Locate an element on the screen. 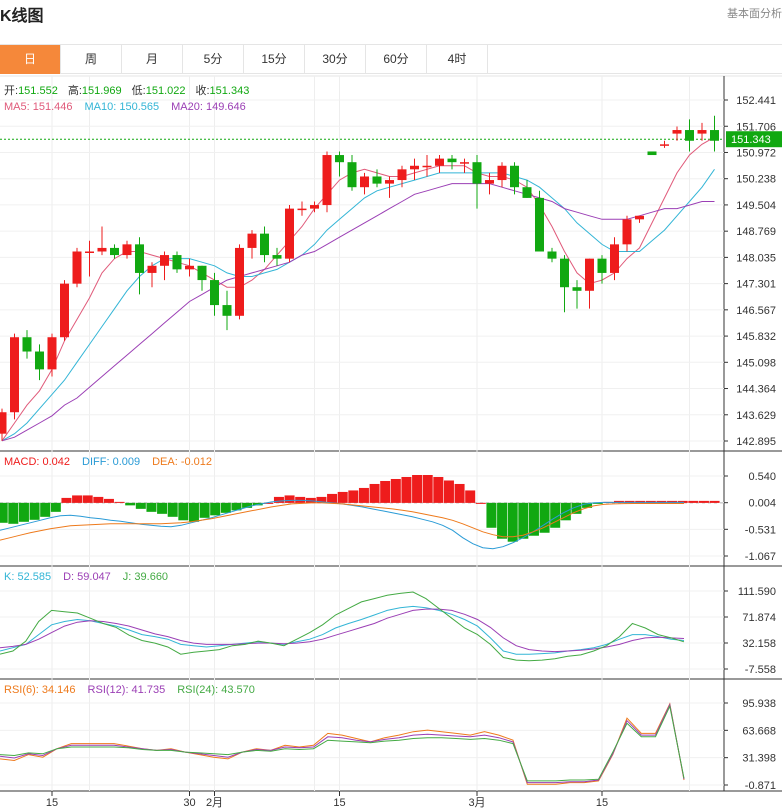 This screenshot has width=782, height=811. x-tick-label: 3月 is located at coordinates (476, 803).